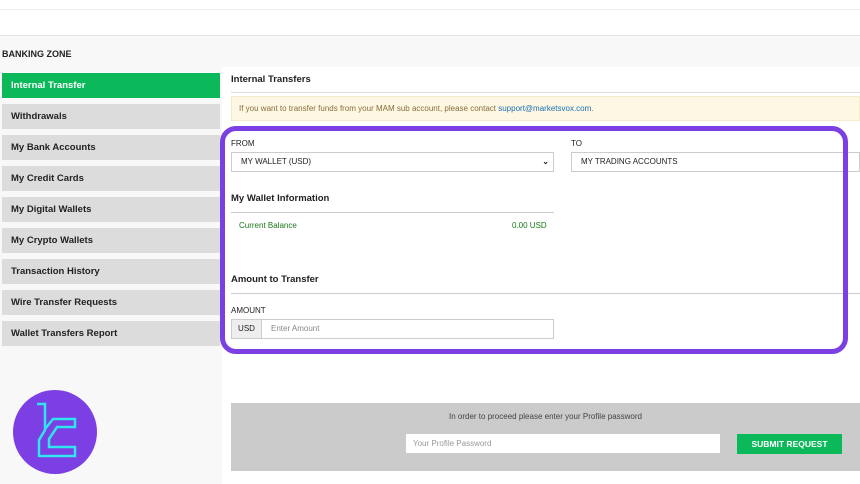 This screenshot has height=484, width=860. What do you see at coordinates (111, 302) in the screenshot?
I see `sidebar-item-wire-transfer-requests: Wire Transfer Requests` at bounding box center [111, 302].